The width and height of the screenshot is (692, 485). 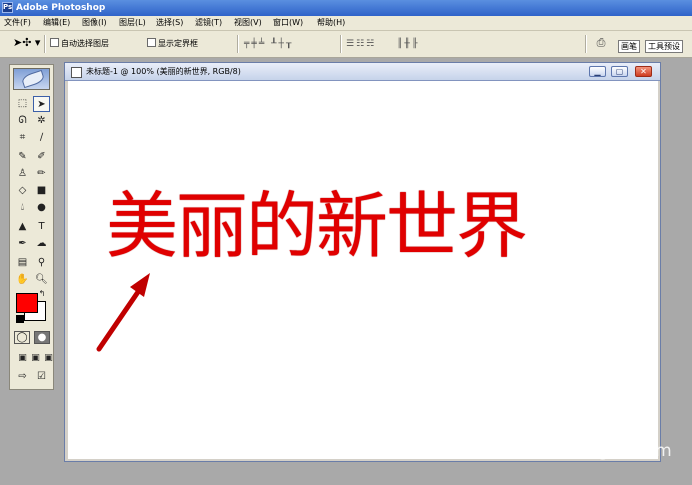 I want to click on distribute-vertical-buttons: ☰☷☵, so click(x=361, y=44).